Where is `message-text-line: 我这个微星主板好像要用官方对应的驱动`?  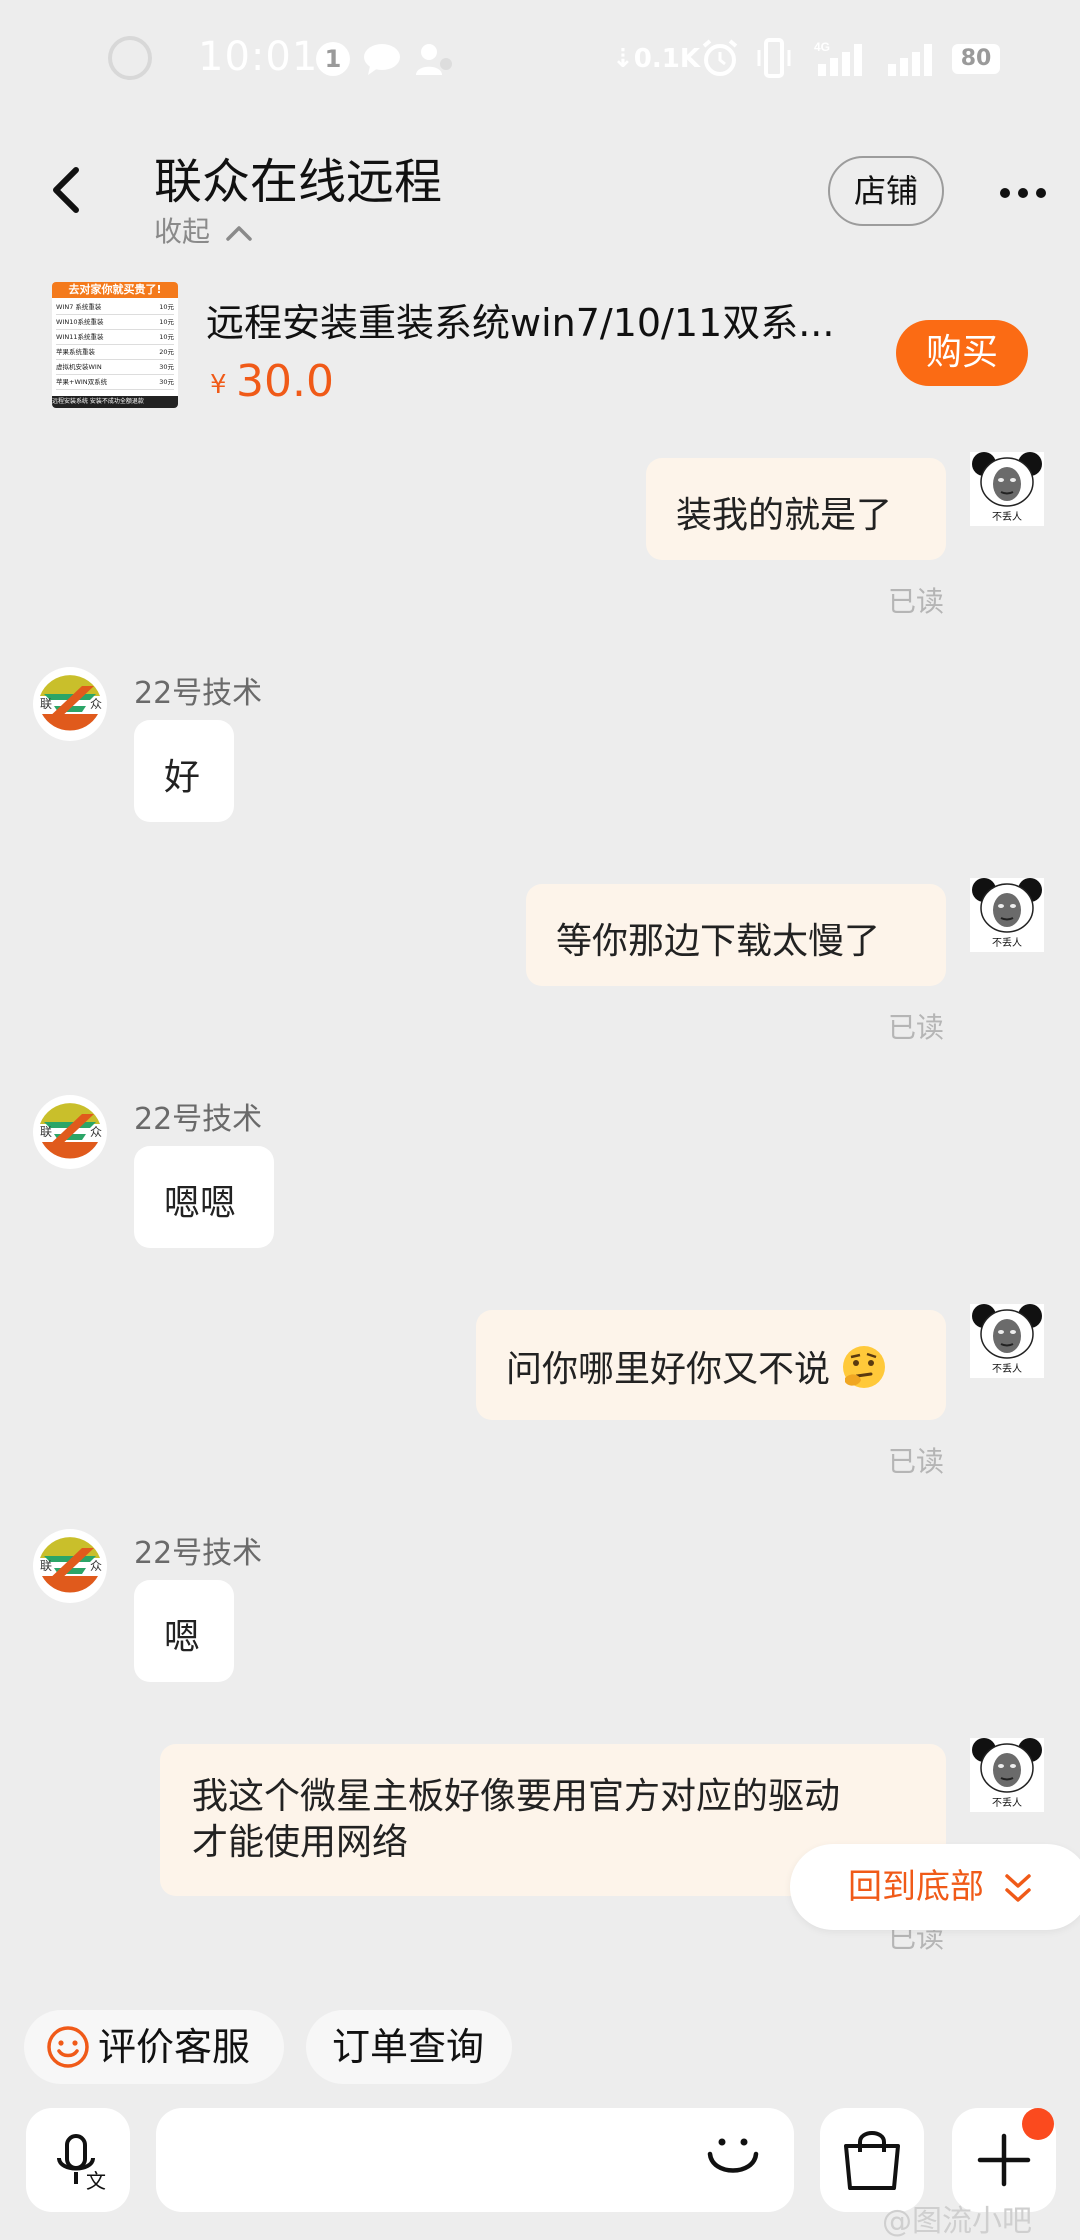
message-text-line: 我这个微星主板好像要用官方对应的驱动 is located at coordinates (516, 1796).